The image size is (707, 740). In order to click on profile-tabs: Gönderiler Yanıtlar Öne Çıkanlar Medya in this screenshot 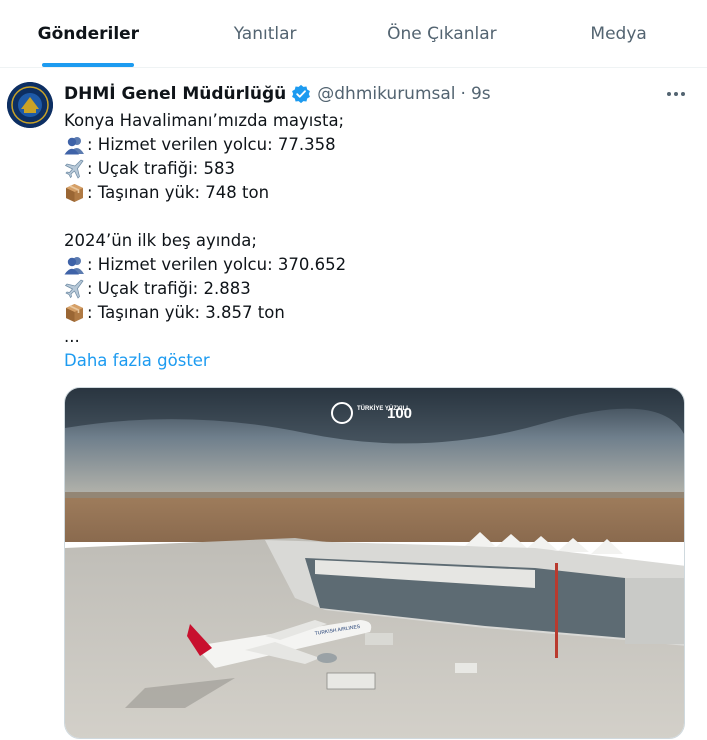, I will do `click(353, 34)`.